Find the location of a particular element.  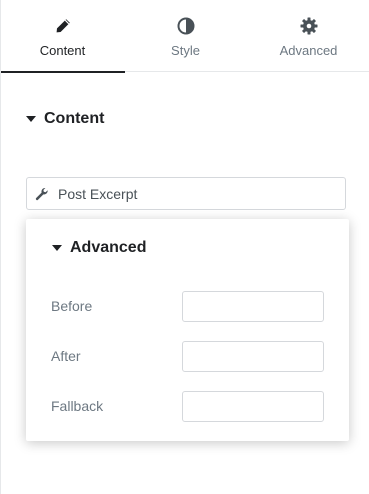

content-section-toggle: Content is located at coordinates (65, 119).